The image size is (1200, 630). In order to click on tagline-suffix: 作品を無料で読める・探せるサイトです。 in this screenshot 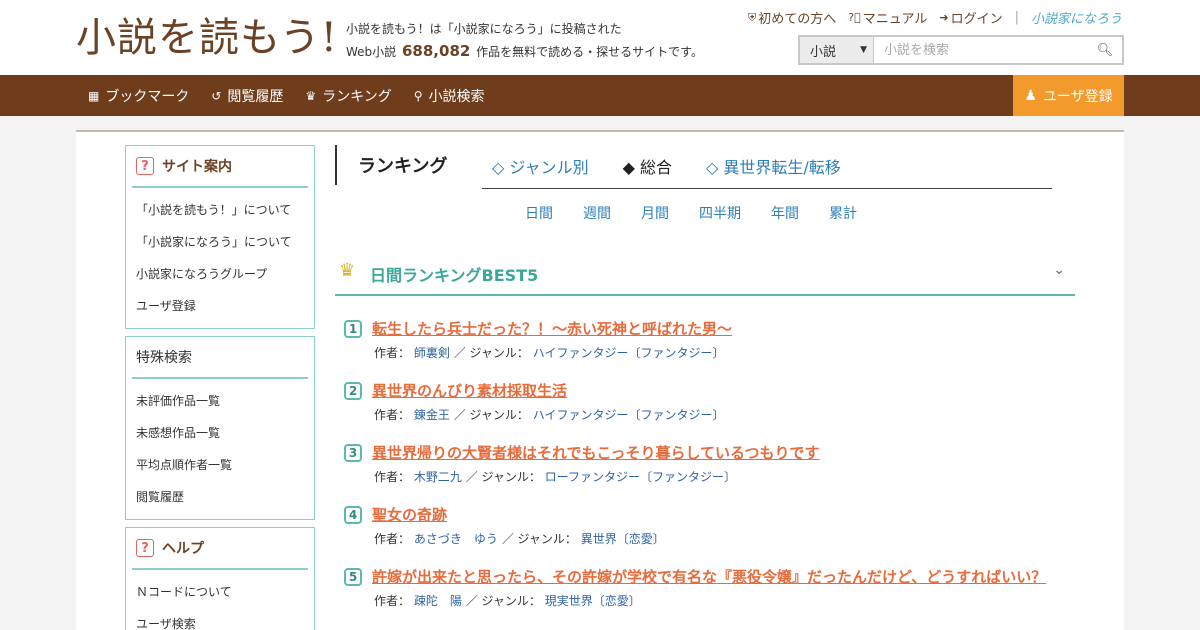, I will do `click(589, 52)`.